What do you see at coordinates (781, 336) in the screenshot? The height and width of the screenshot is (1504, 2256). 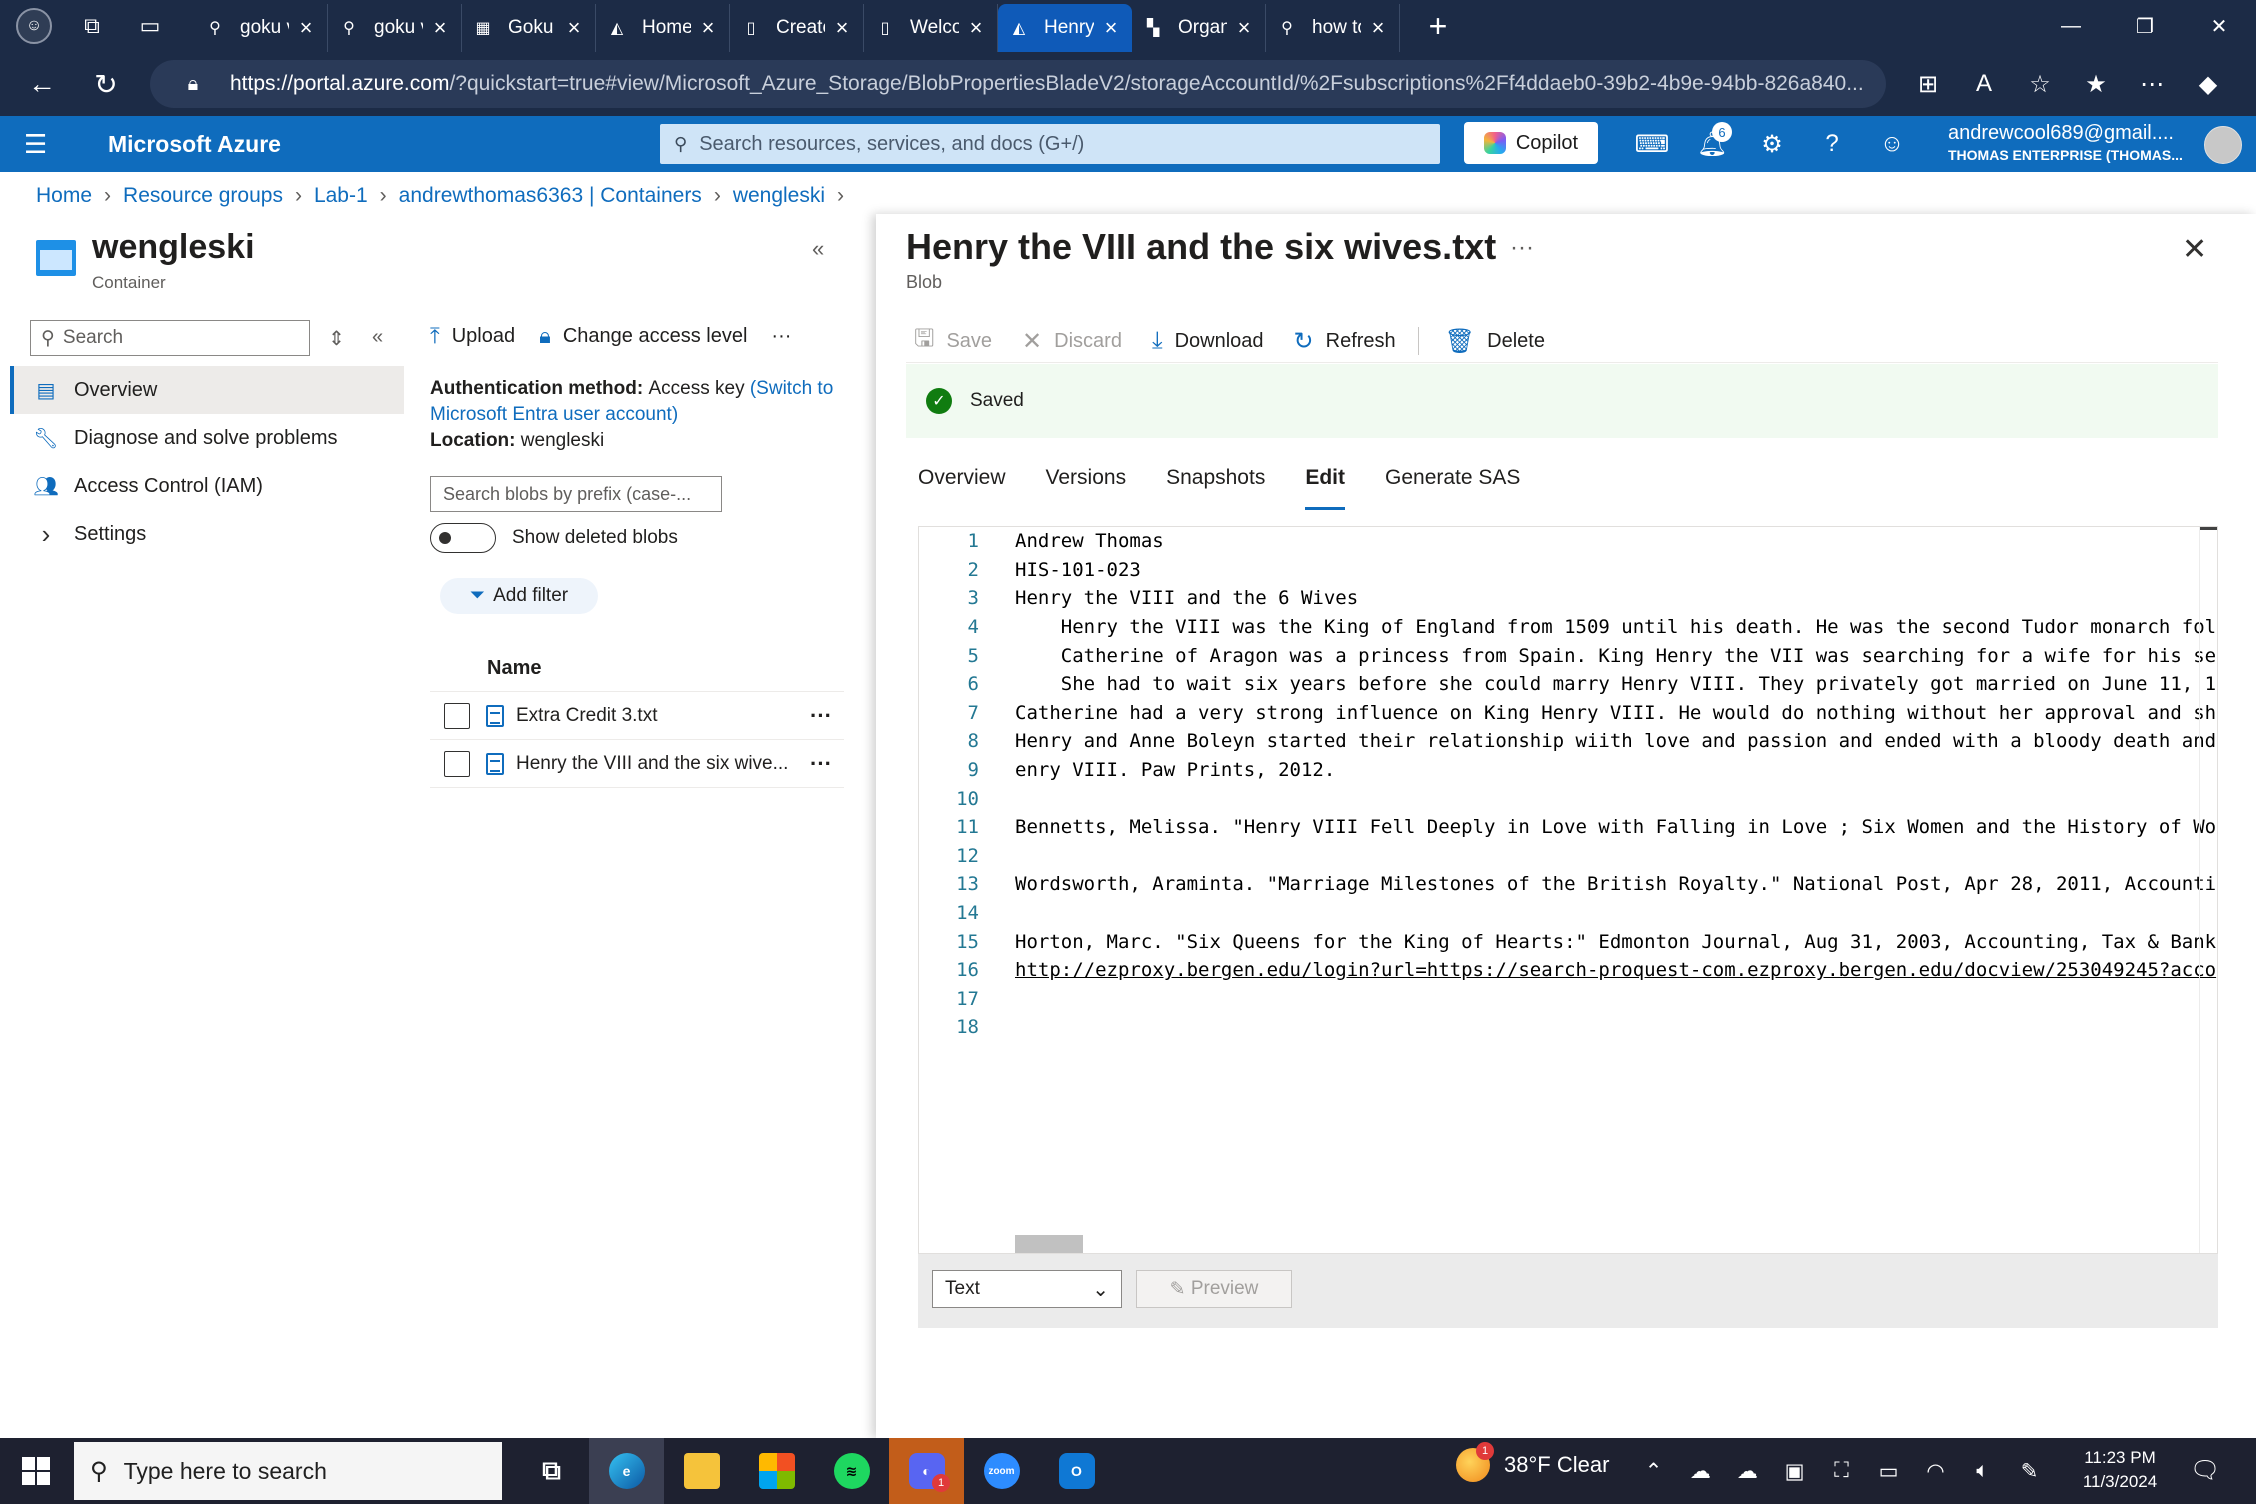 I see `more-actions-button: ···` at bounding box center [781, 336].